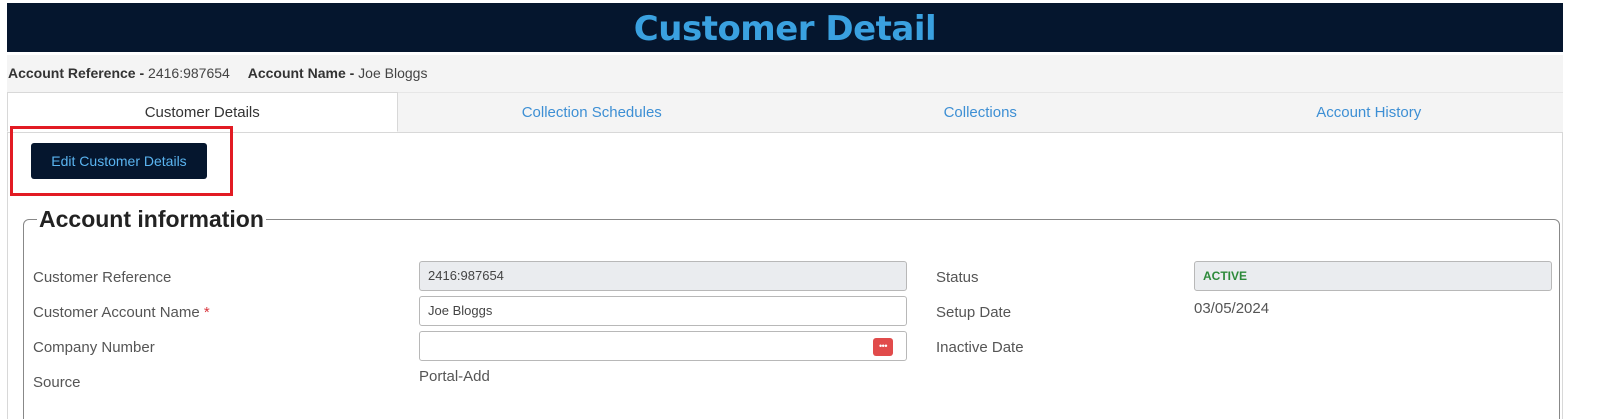 The height and width of the screenshot is (419, 1600). What do you see at coordinates (206, 312) in the screenshot?
I see `required-marker: *` at bounding box center [206, 312].